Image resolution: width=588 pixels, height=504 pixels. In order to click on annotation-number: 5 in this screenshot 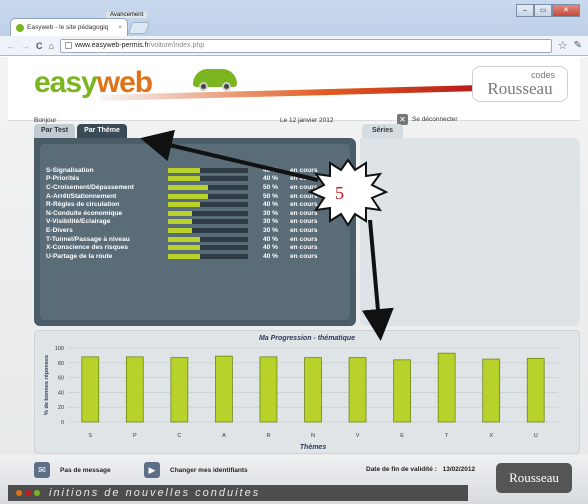, I will do `click(339, 193)`.